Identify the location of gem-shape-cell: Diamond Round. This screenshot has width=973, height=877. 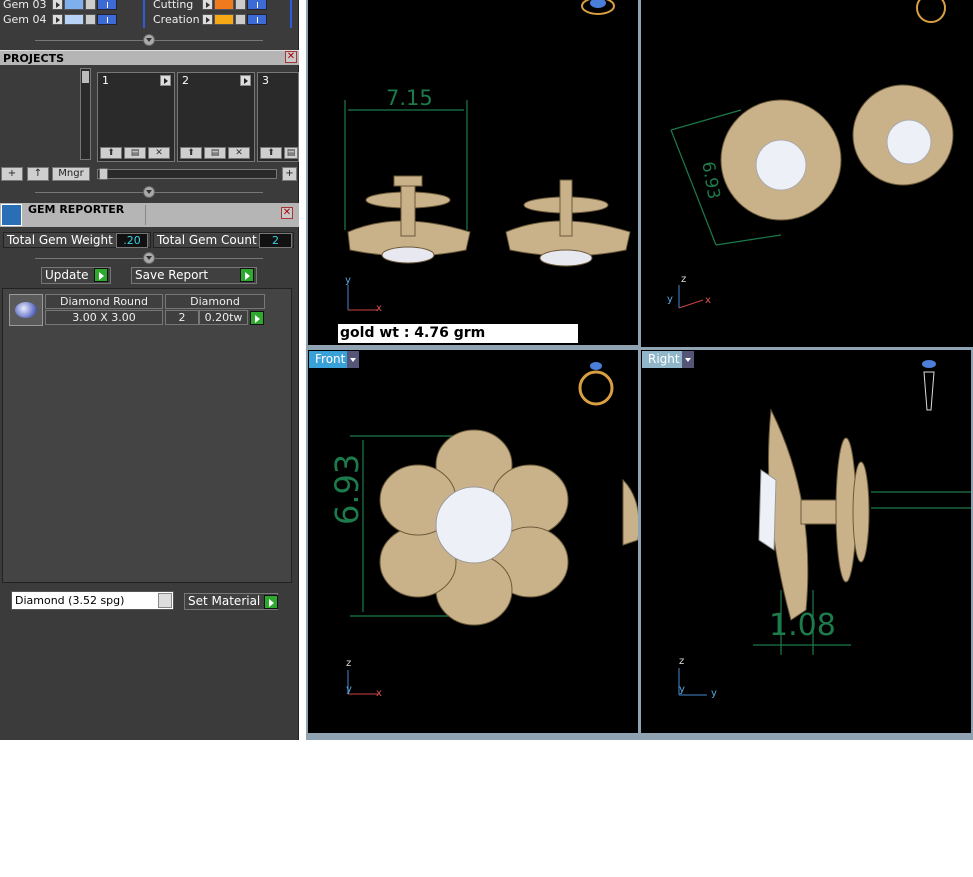
(104, 301).